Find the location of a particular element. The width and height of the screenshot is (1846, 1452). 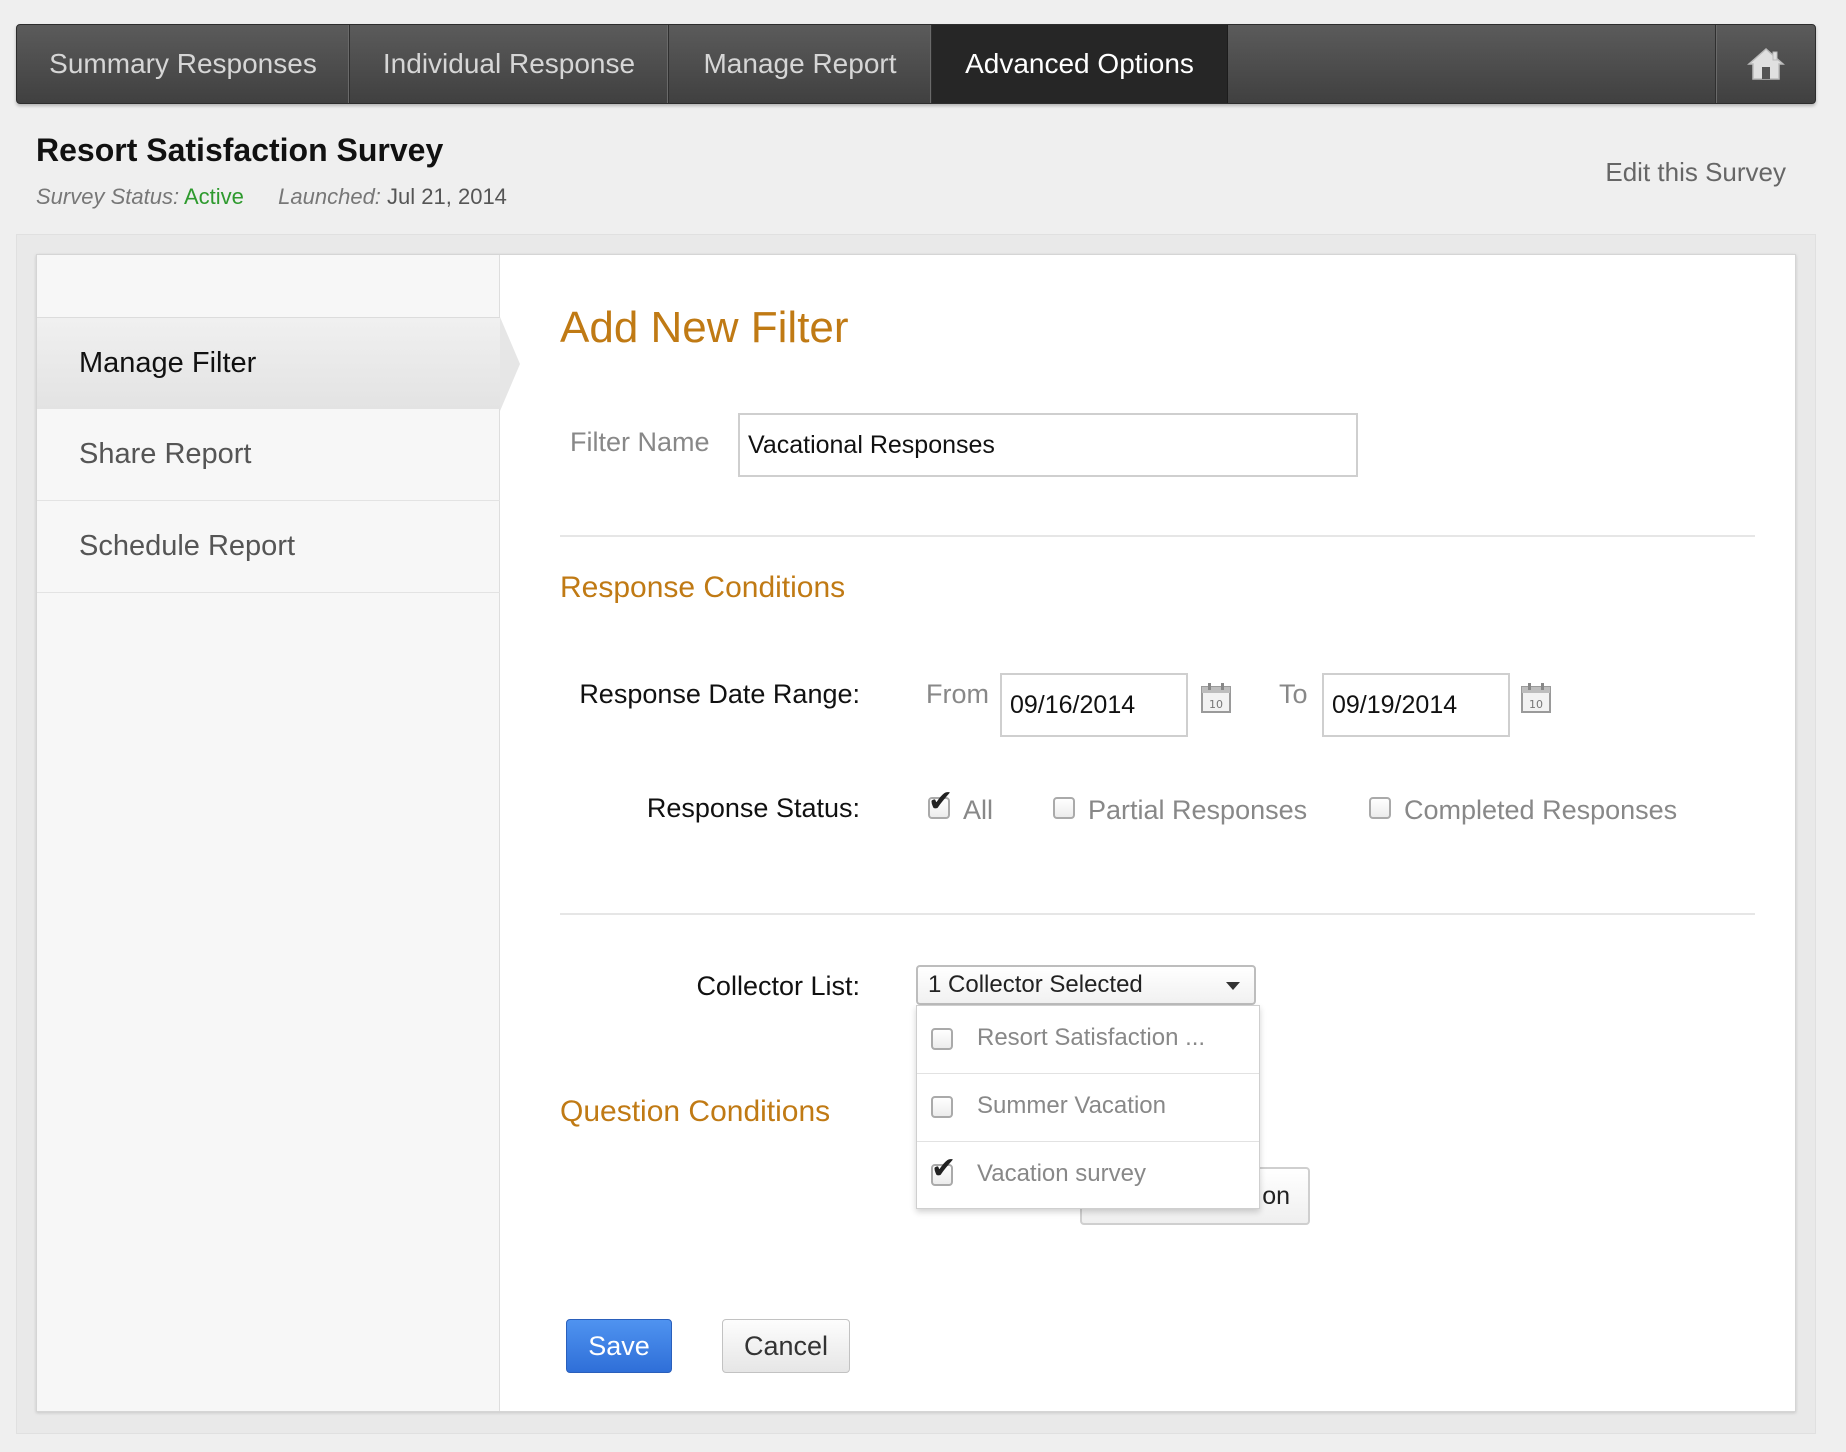

home-button is located at coordinates (1765, 64).